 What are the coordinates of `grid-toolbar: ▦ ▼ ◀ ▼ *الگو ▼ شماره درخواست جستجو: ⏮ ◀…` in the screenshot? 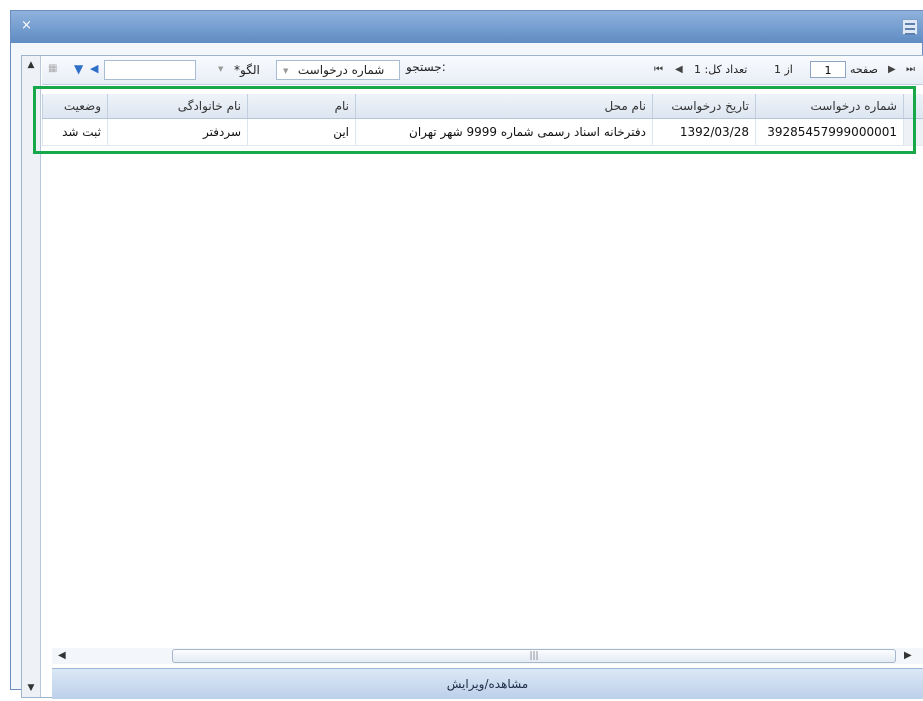 It's located at (482, 70).